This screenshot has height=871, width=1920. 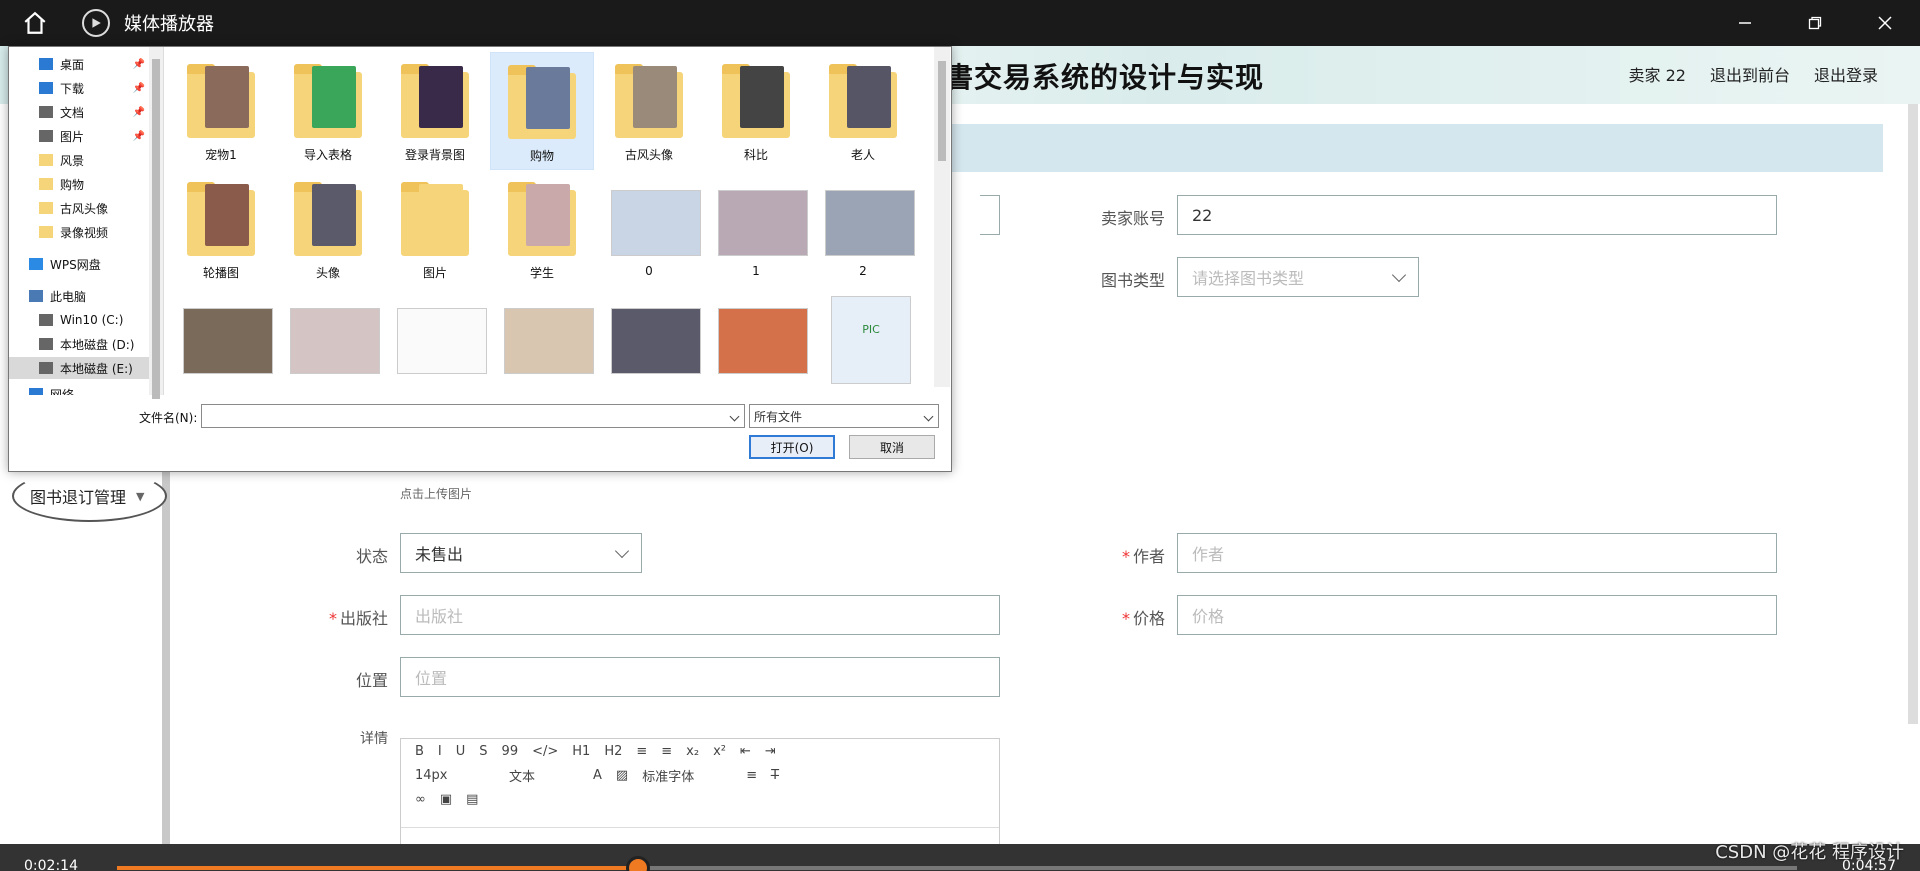 I want to click on file-tile: 古风头像, so click(x=649, y=111).